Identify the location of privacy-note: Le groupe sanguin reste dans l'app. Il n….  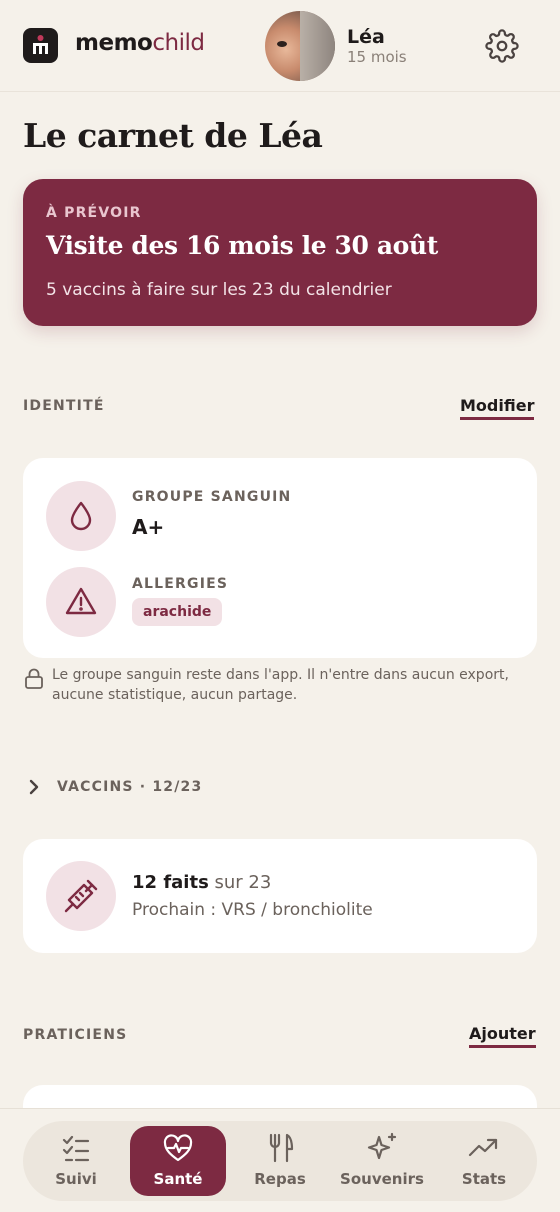
(280, 685).